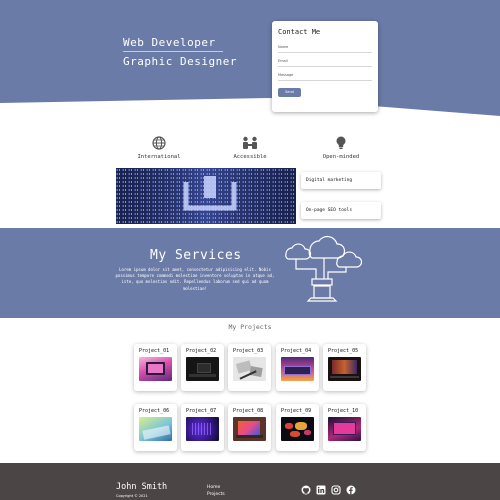  Describe the element at coordinates (289, 92) in the screenshot. I see `send-button: Send` at that location.